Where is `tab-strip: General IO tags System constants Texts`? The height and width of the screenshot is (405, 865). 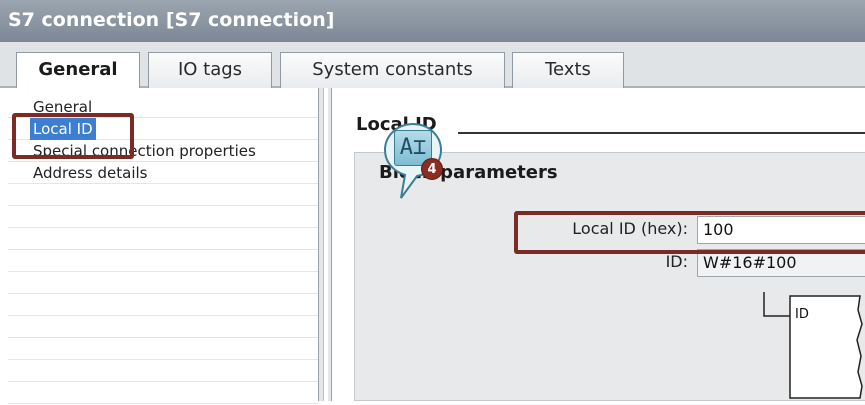
tab-strip: General IO tags System constants Texts is located at coordinates (432, 66).